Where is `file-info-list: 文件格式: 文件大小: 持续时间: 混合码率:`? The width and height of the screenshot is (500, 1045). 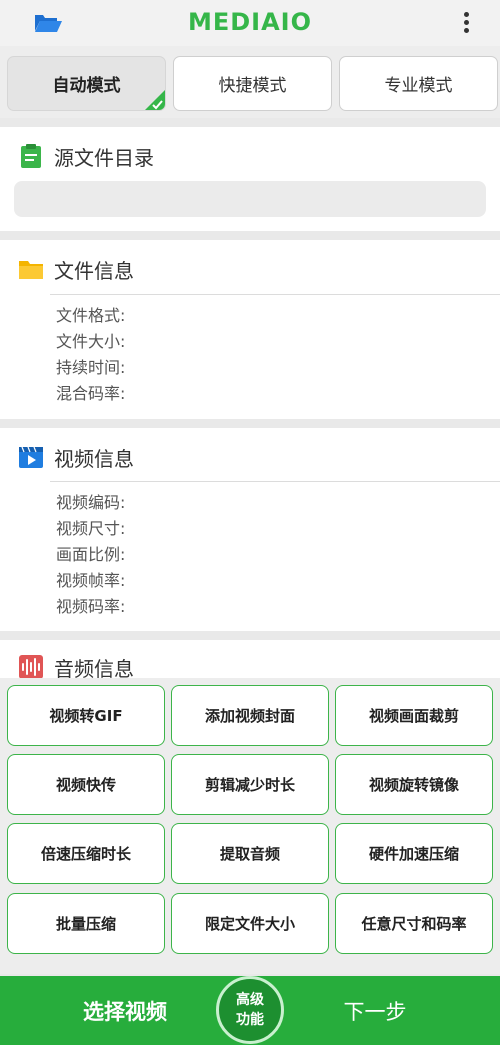 file-info-list: 文件格式: 文件大小: 持续时间: 混合码率: is located at coordinates (90, 355).